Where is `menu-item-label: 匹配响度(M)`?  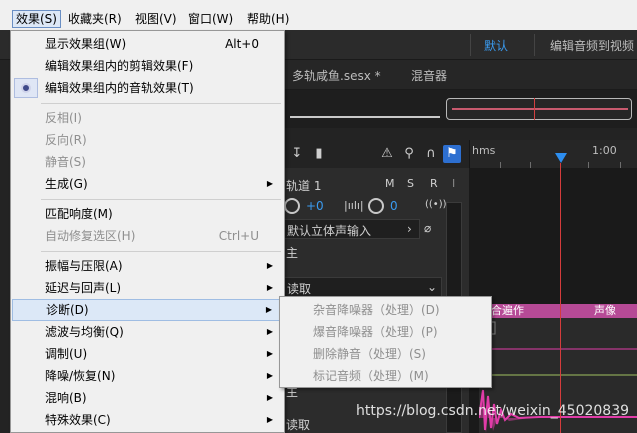 menu-item-label: 匹配响度(M) is located at coordinates (79, 214).